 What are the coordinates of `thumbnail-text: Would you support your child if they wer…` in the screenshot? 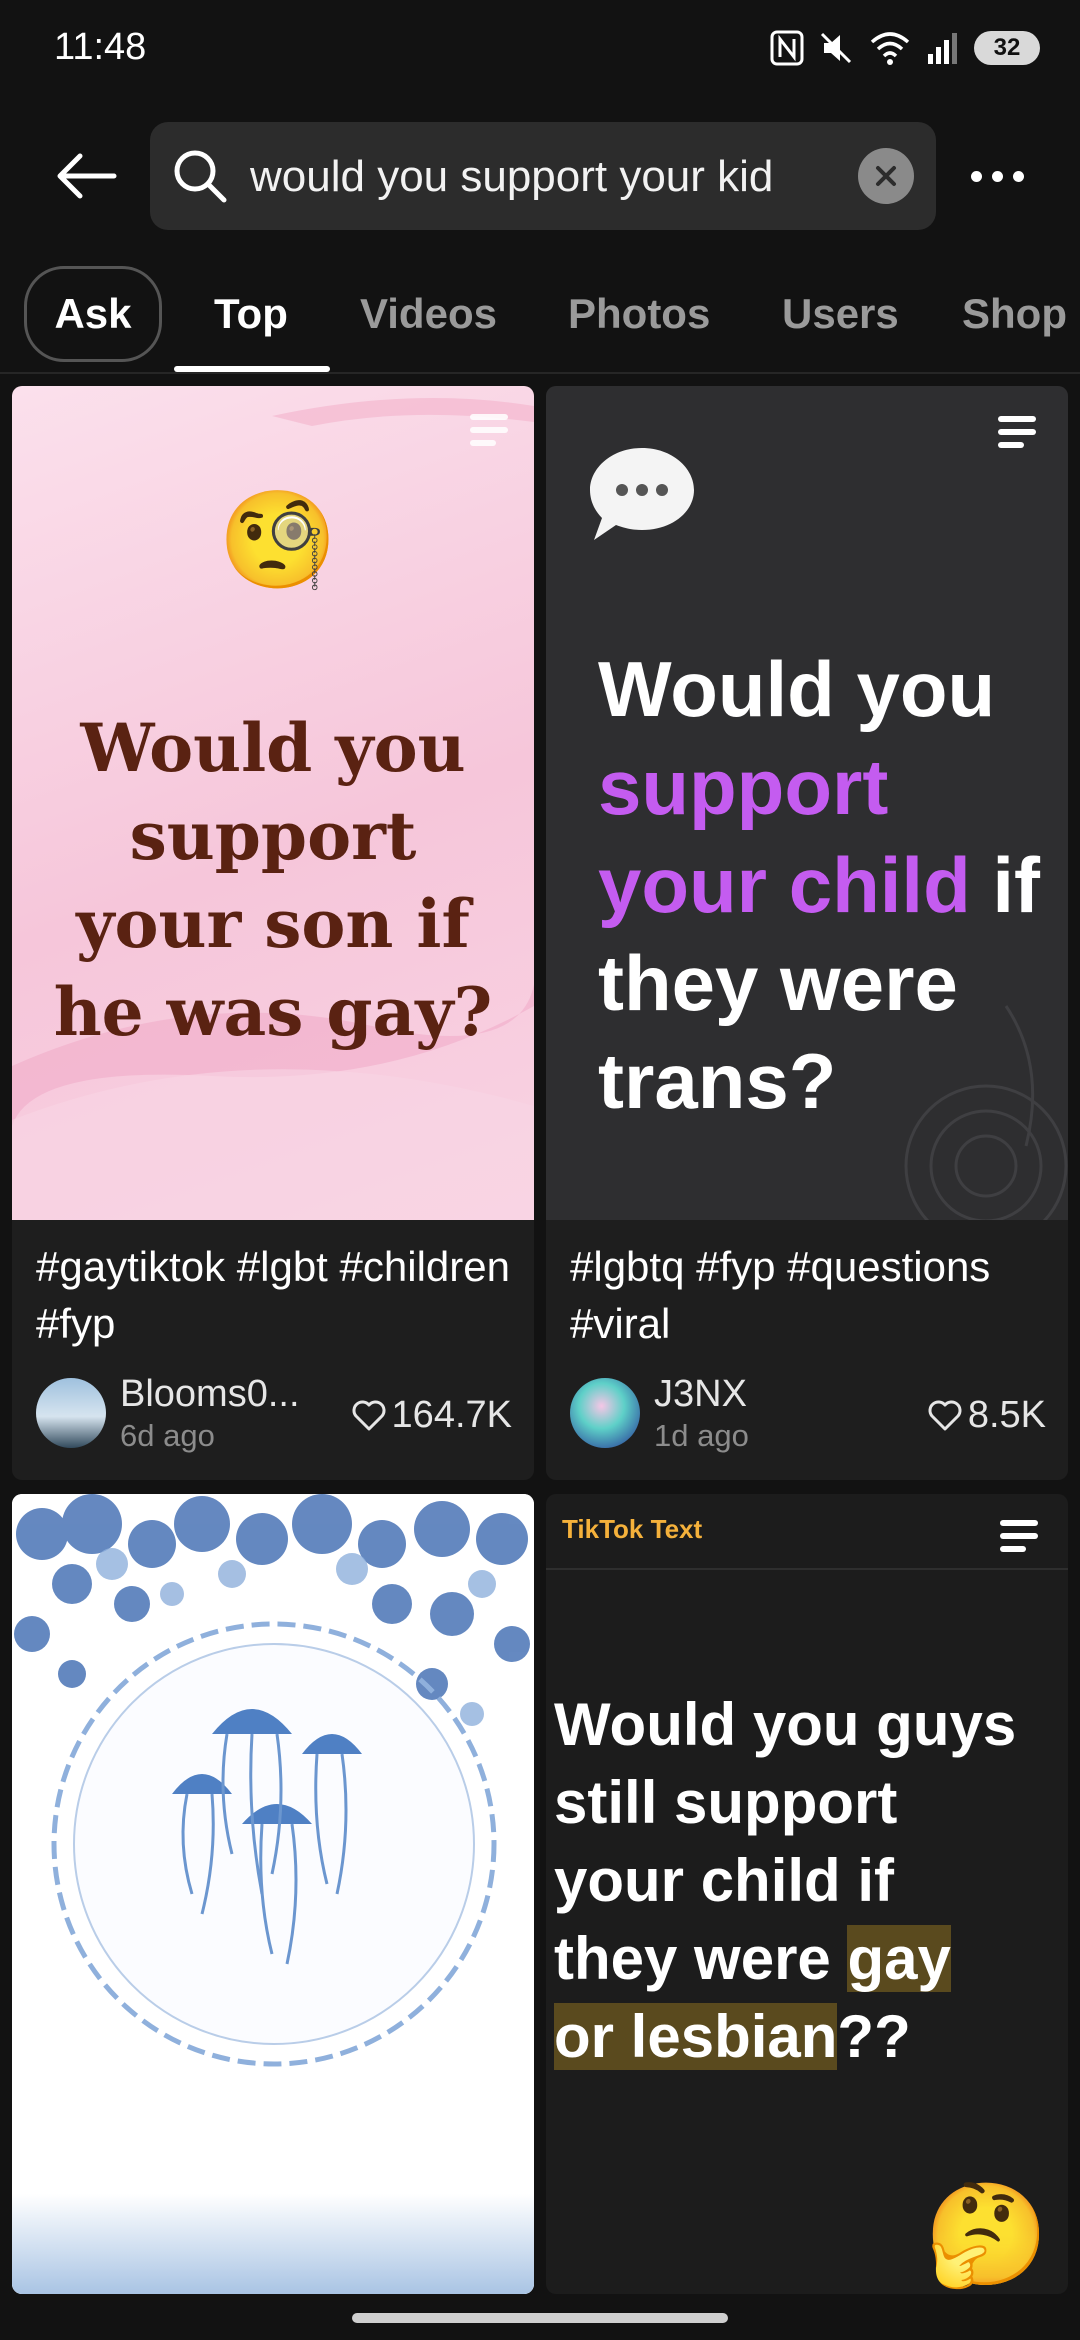 It's located at (819, 885).